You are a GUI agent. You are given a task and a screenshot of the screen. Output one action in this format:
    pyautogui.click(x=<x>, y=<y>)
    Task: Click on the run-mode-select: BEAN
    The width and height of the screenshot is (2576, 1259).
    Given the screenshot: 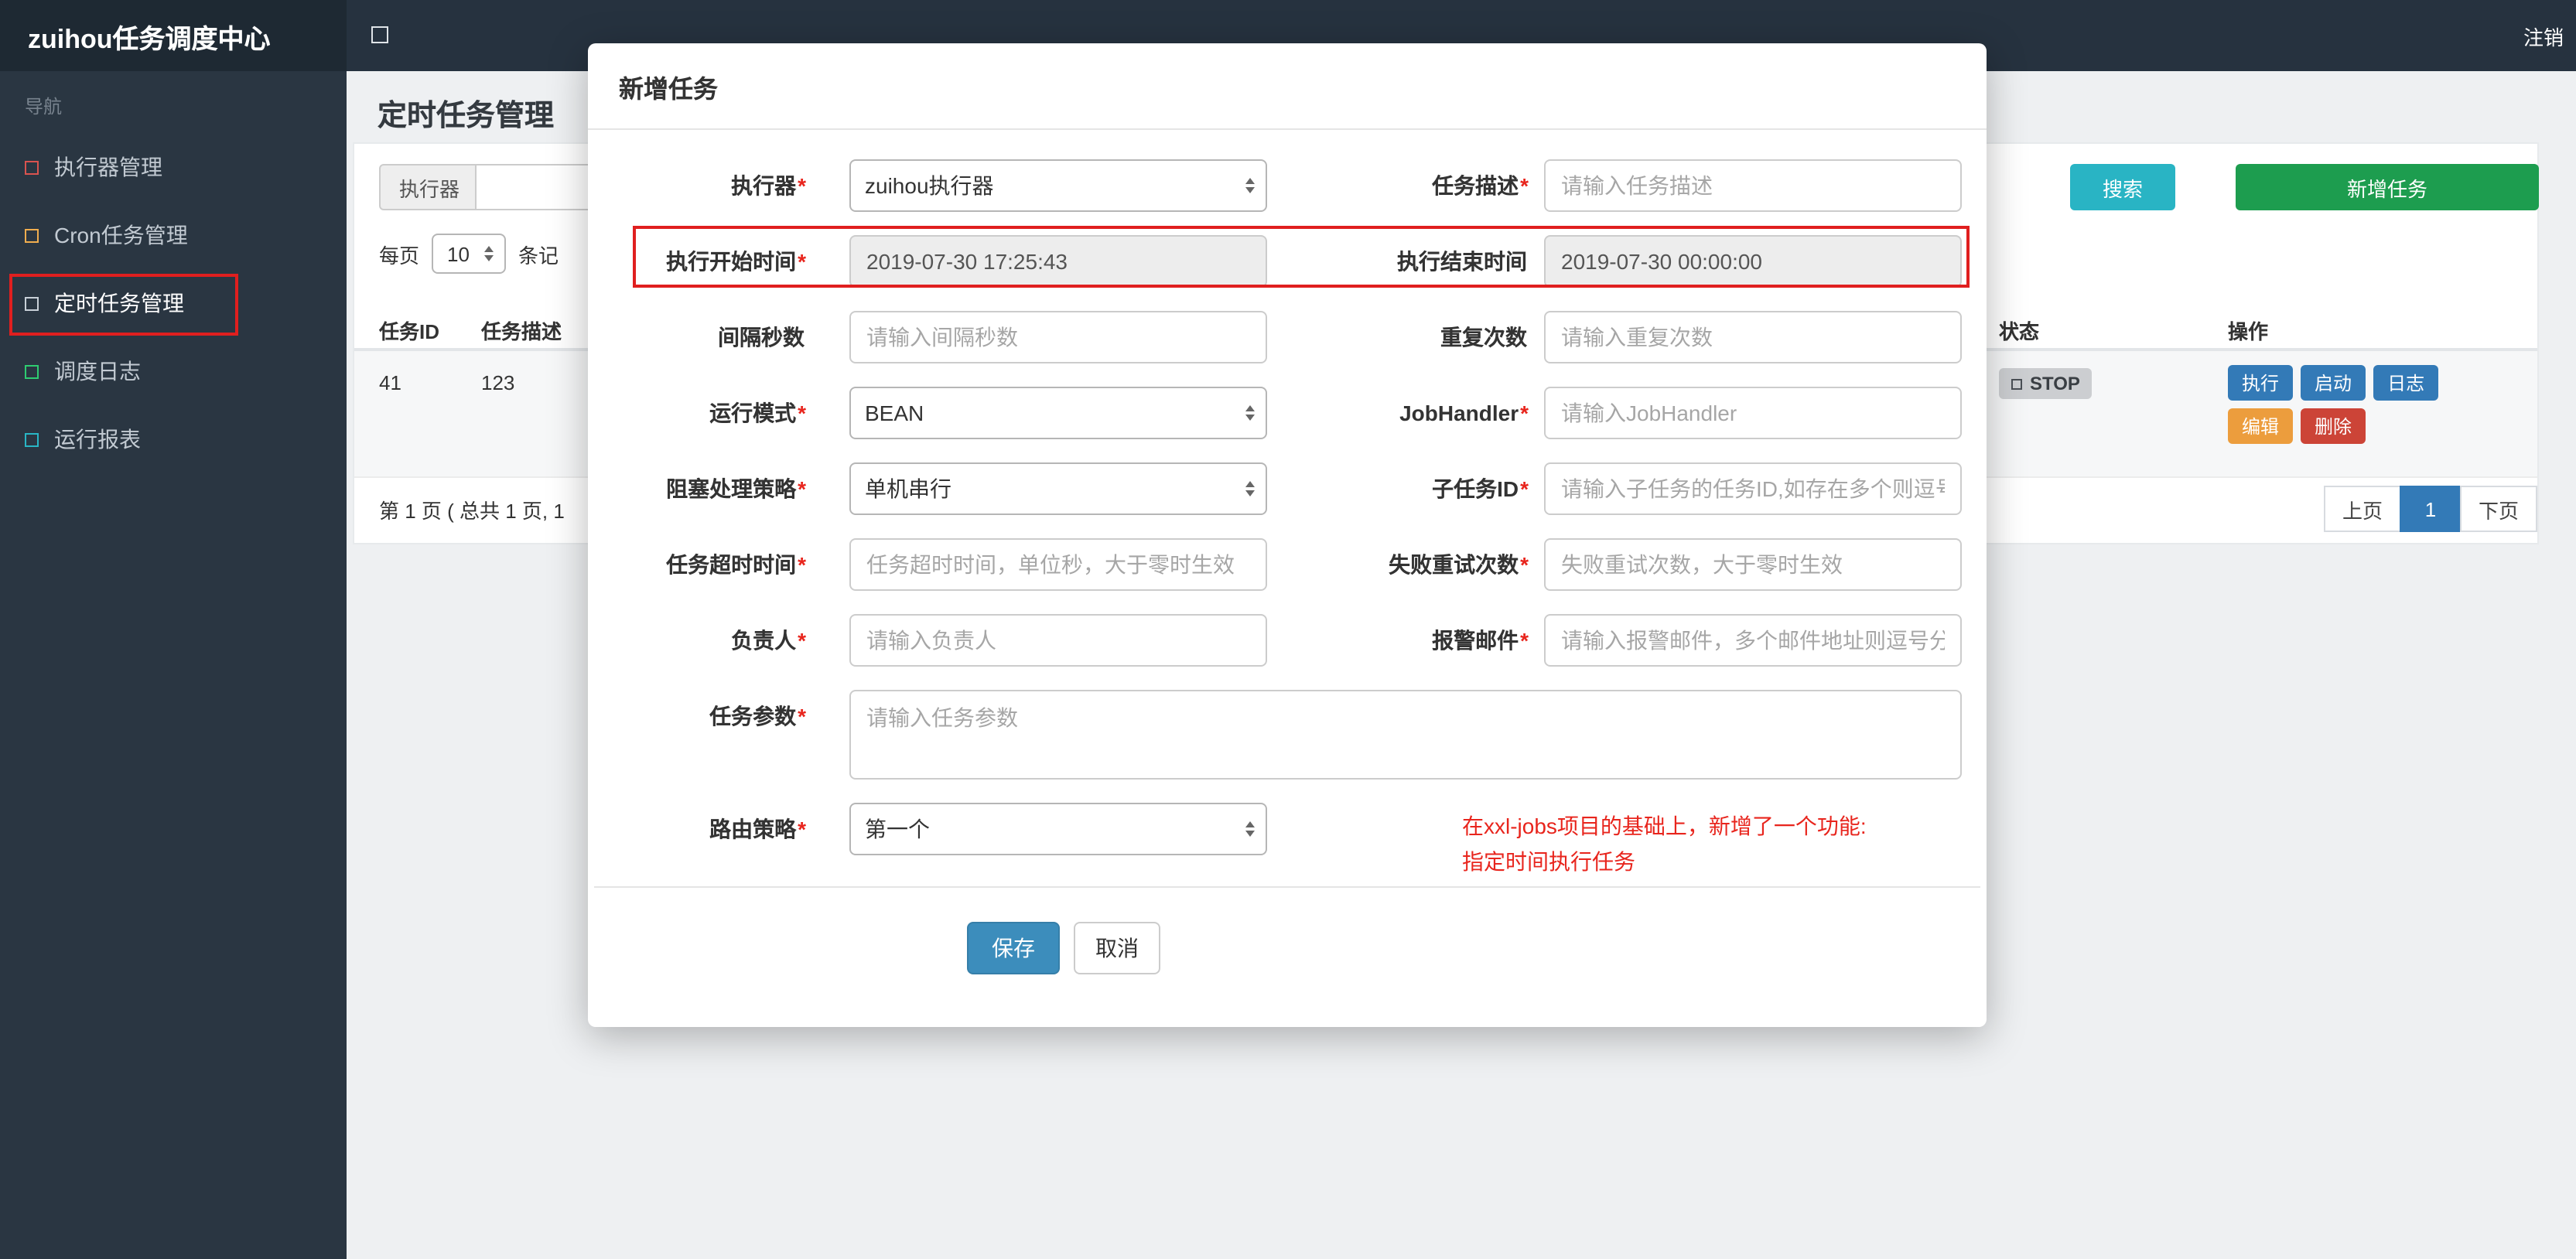 What is the action you would take?
    pyautogui.click(x=1058, y=413)
    